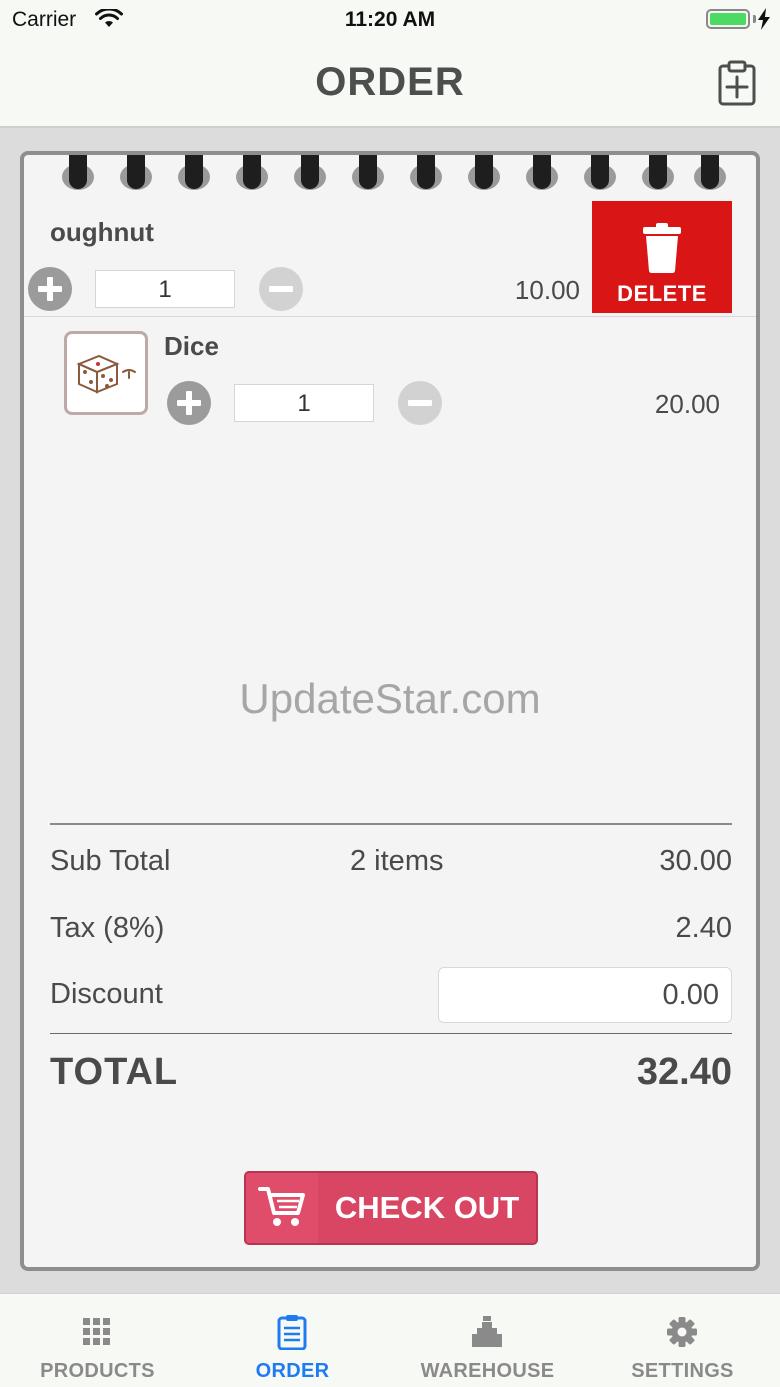  What do you see at coordinates (397, 861) in the screenshot?
I see `item-count: 2 items` at bounding box center [397, 861].